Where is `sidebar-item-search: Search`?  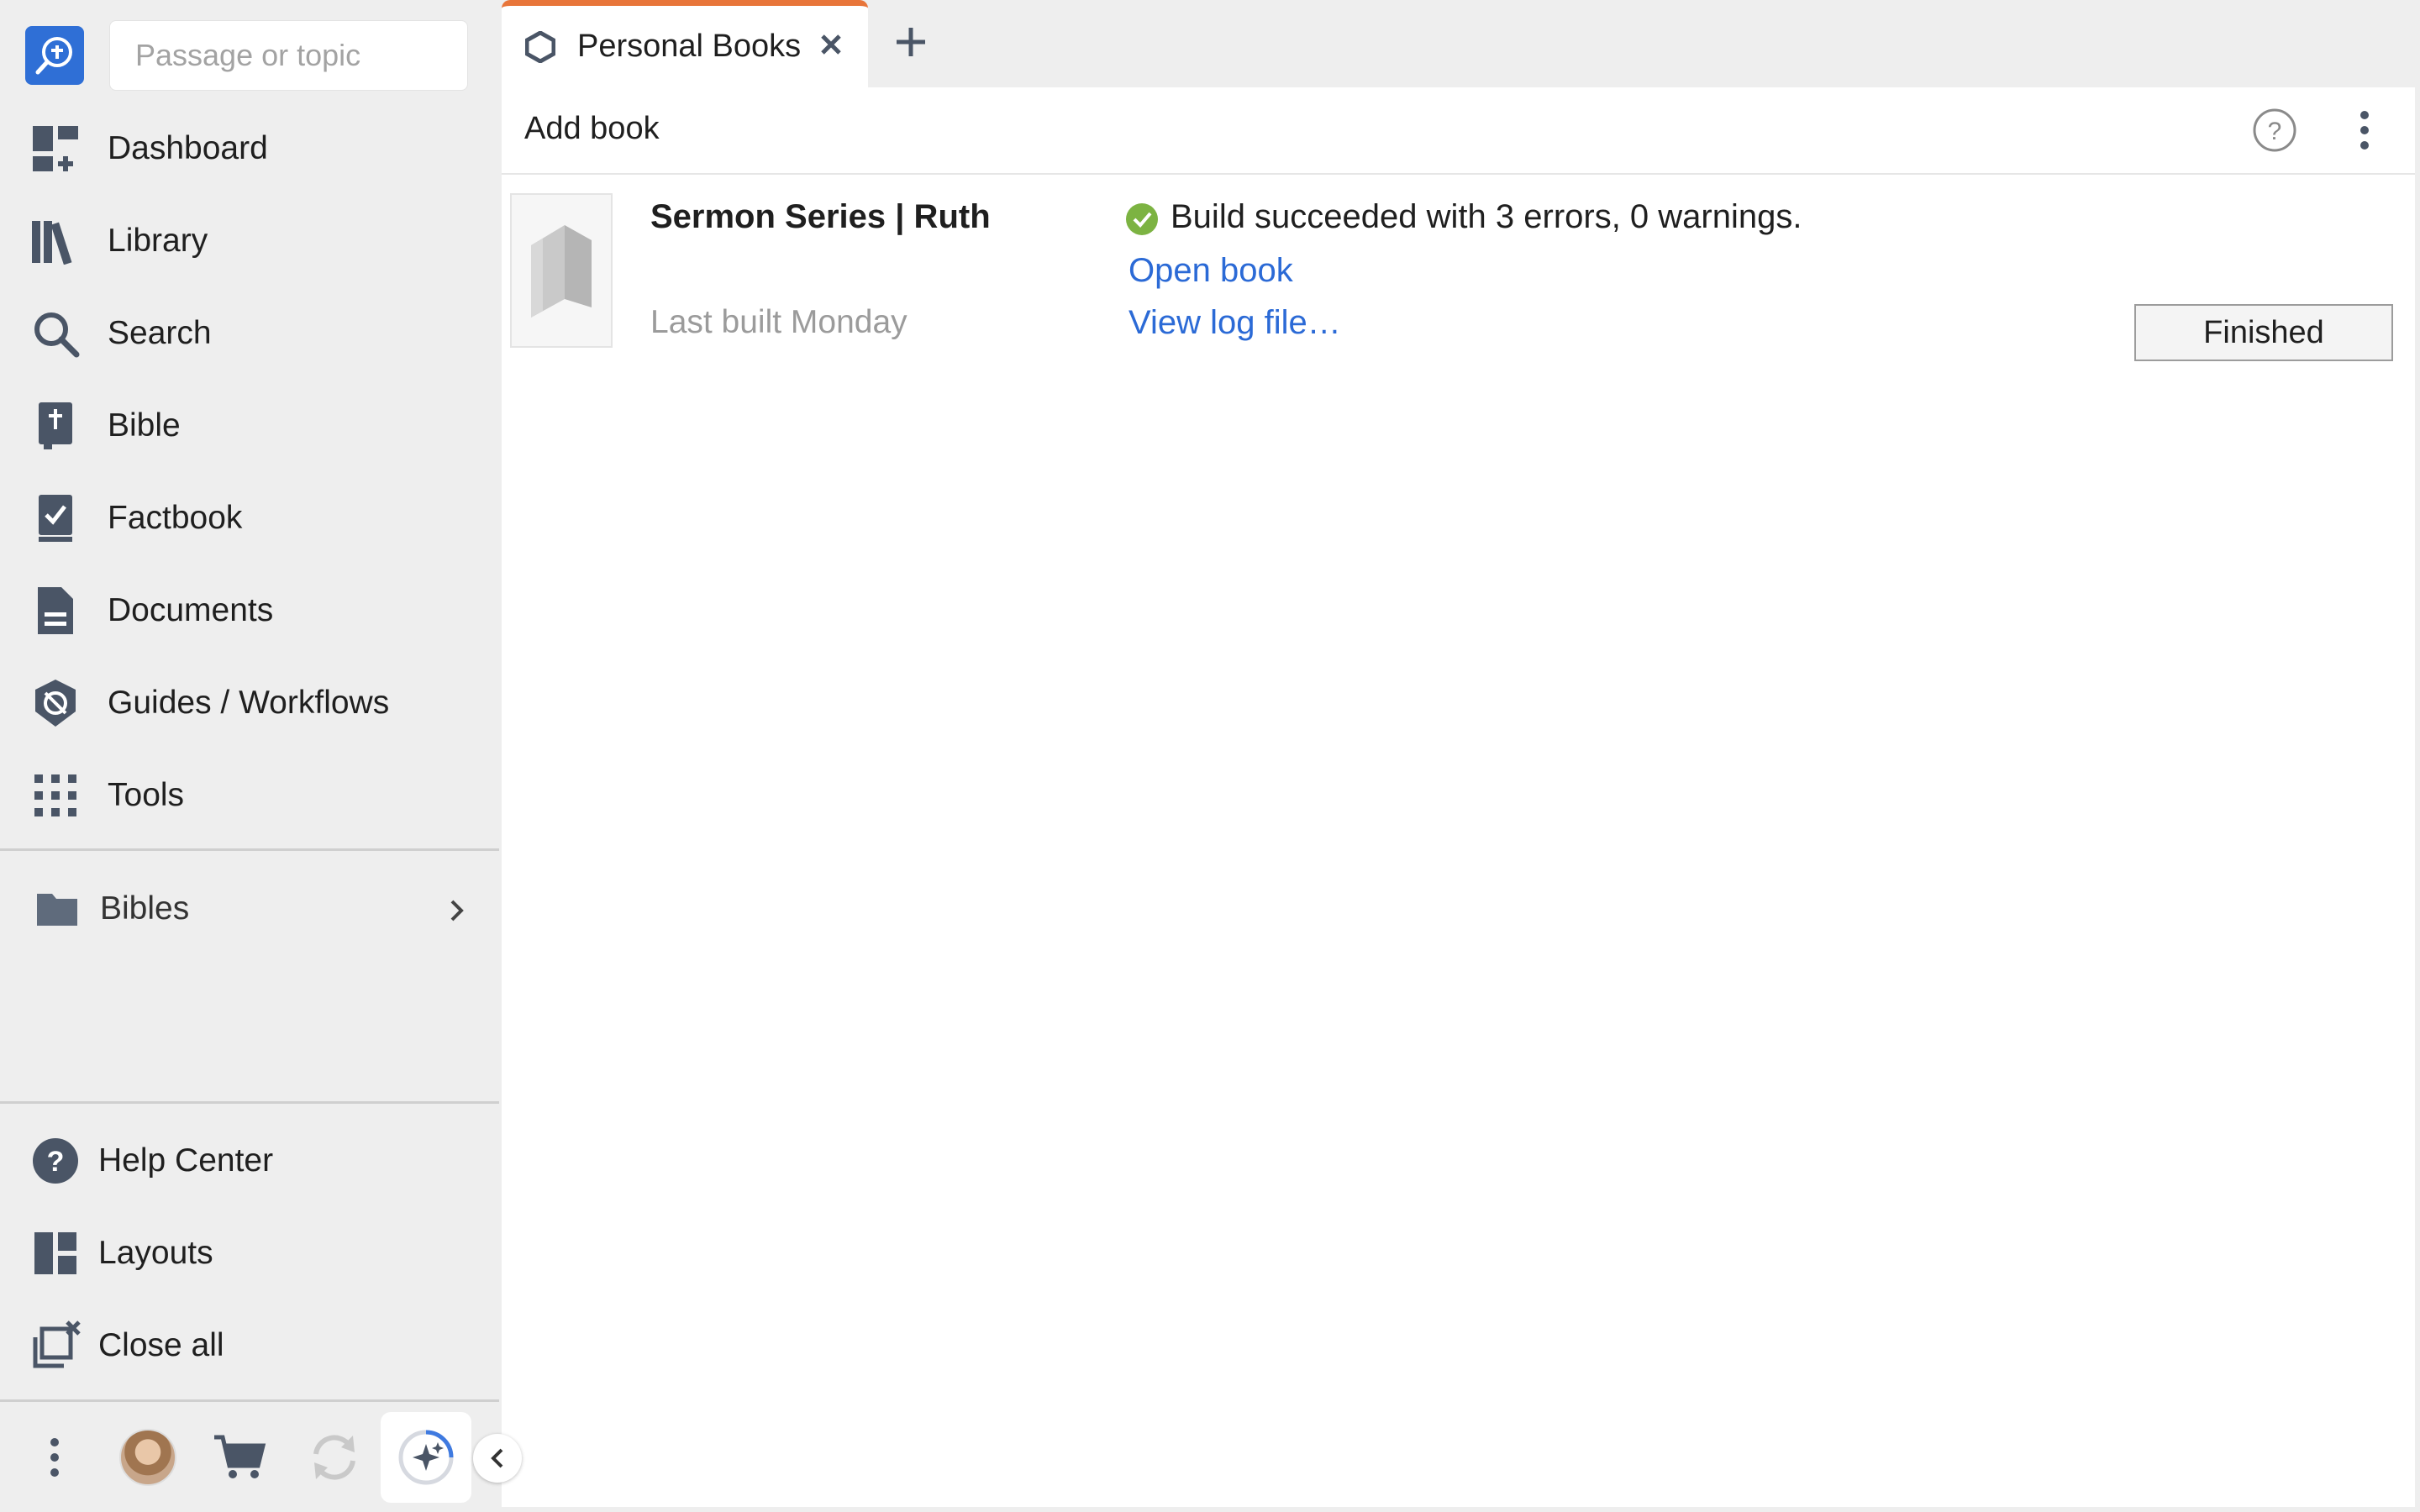
sidebar-item-search: Search is located at coordinates (249, 333).